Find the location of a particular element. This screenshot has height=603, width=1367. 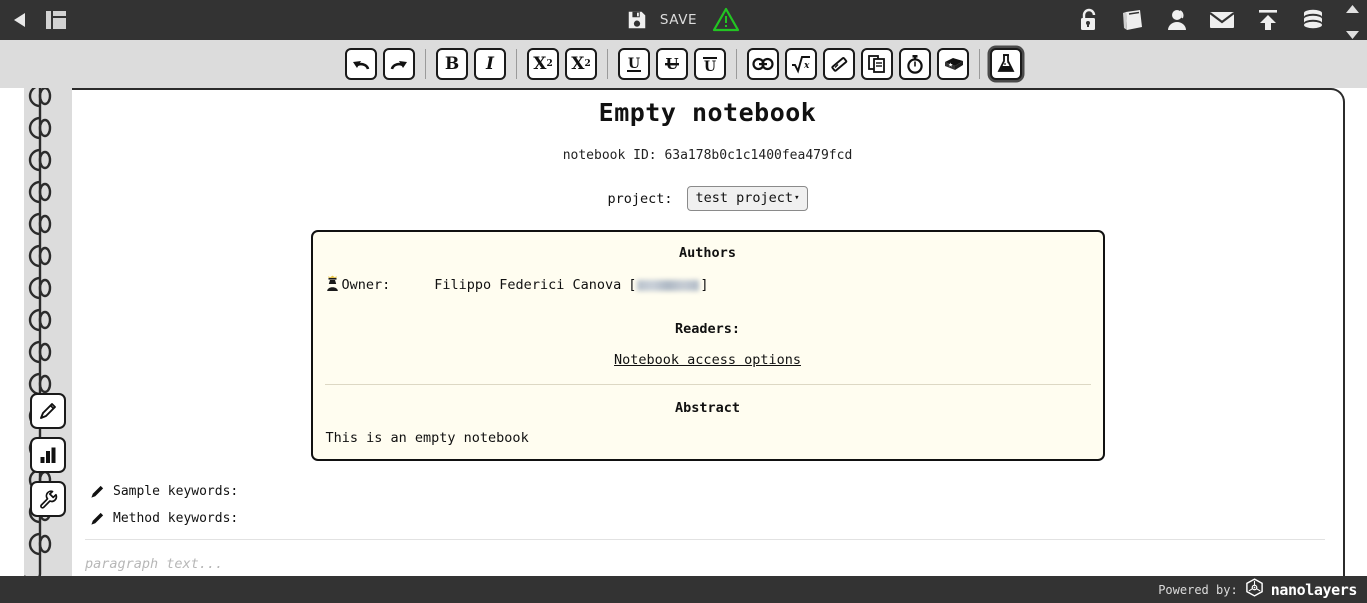

owner-email-bracket-close: ] is located at coordinates (704, 285).